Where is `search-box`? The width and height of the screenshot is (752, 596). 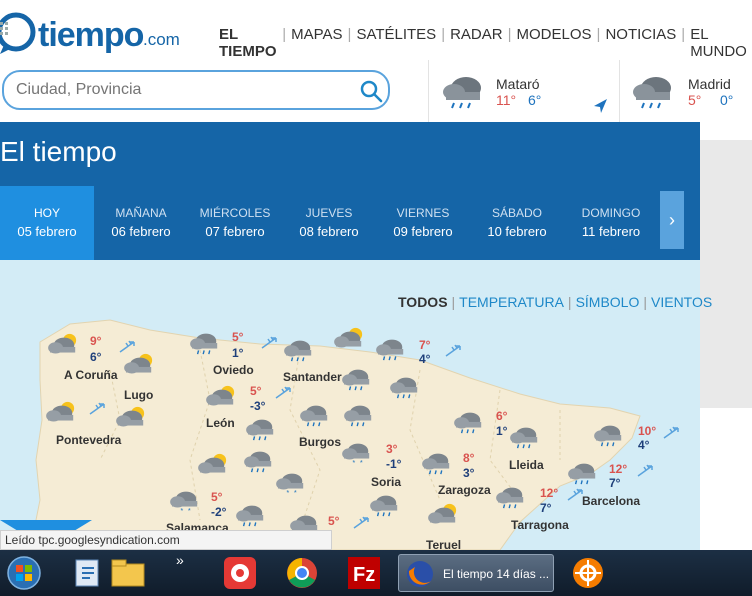 search-box is located at coordinates (196, 90).